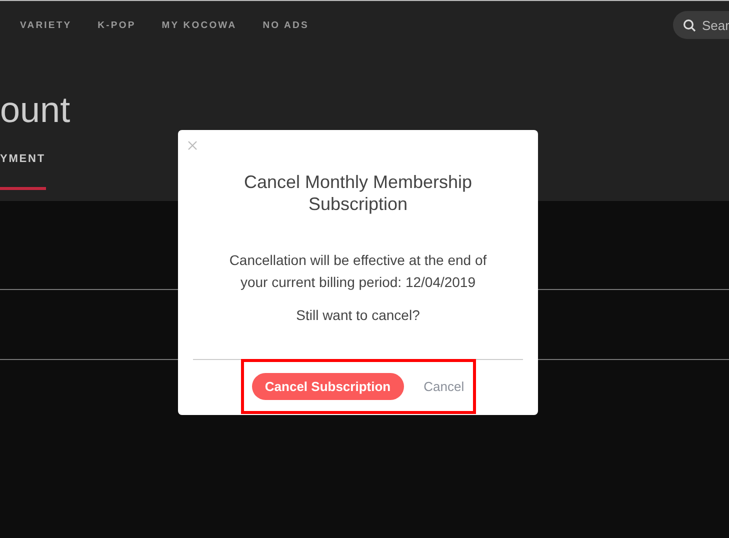  What do you see at coordinates (117, 25) in the screenshot?
I see `nav-link: K-POP` at bounding box center [117, 25].